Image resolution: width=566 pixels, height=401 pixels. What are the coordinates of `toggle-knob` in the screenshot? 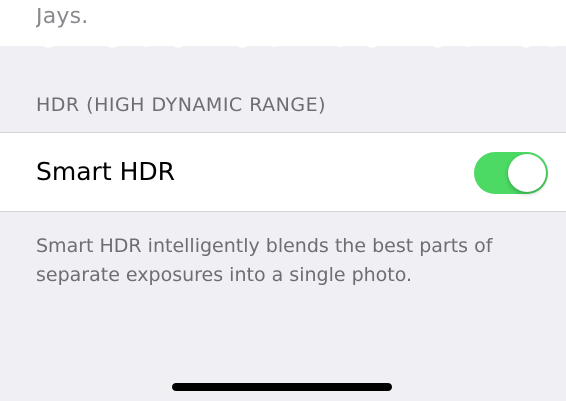 It's located at (527, 173).